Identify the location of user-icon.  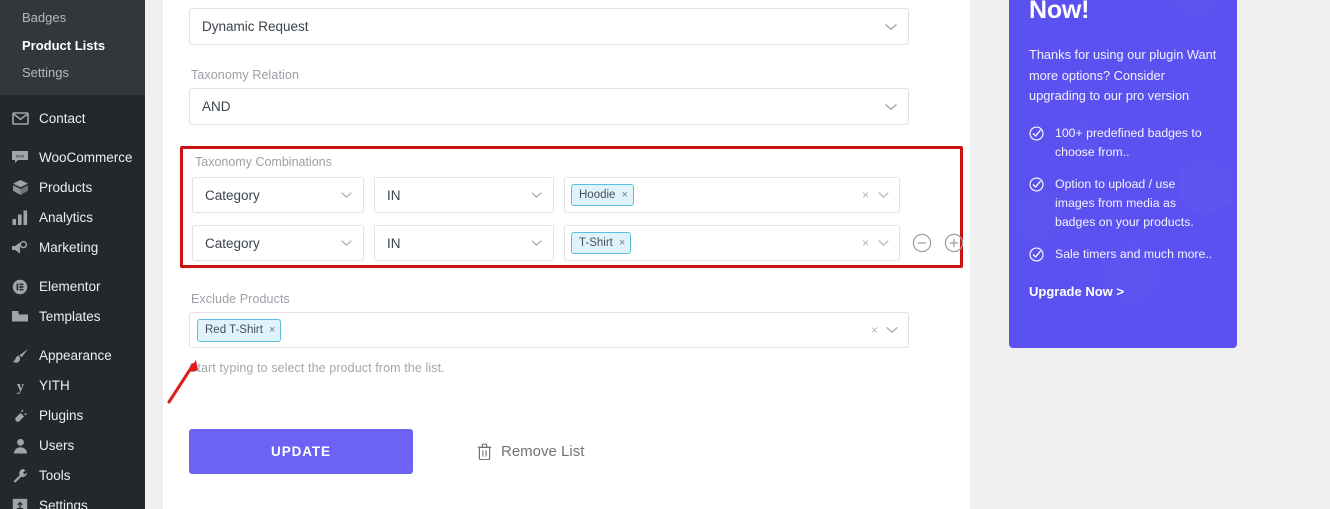
(20, 446).